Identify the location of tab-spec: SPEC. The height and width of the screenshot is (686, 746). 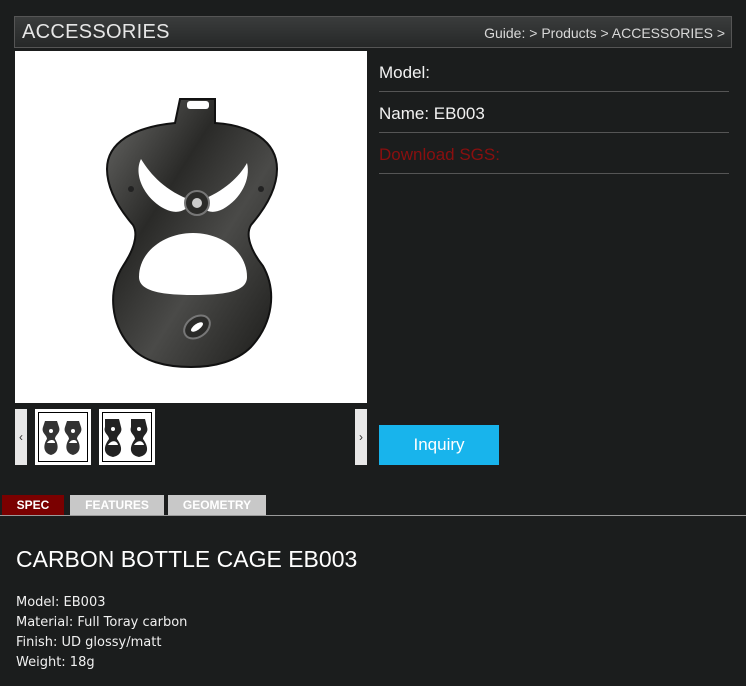
(33, 505).